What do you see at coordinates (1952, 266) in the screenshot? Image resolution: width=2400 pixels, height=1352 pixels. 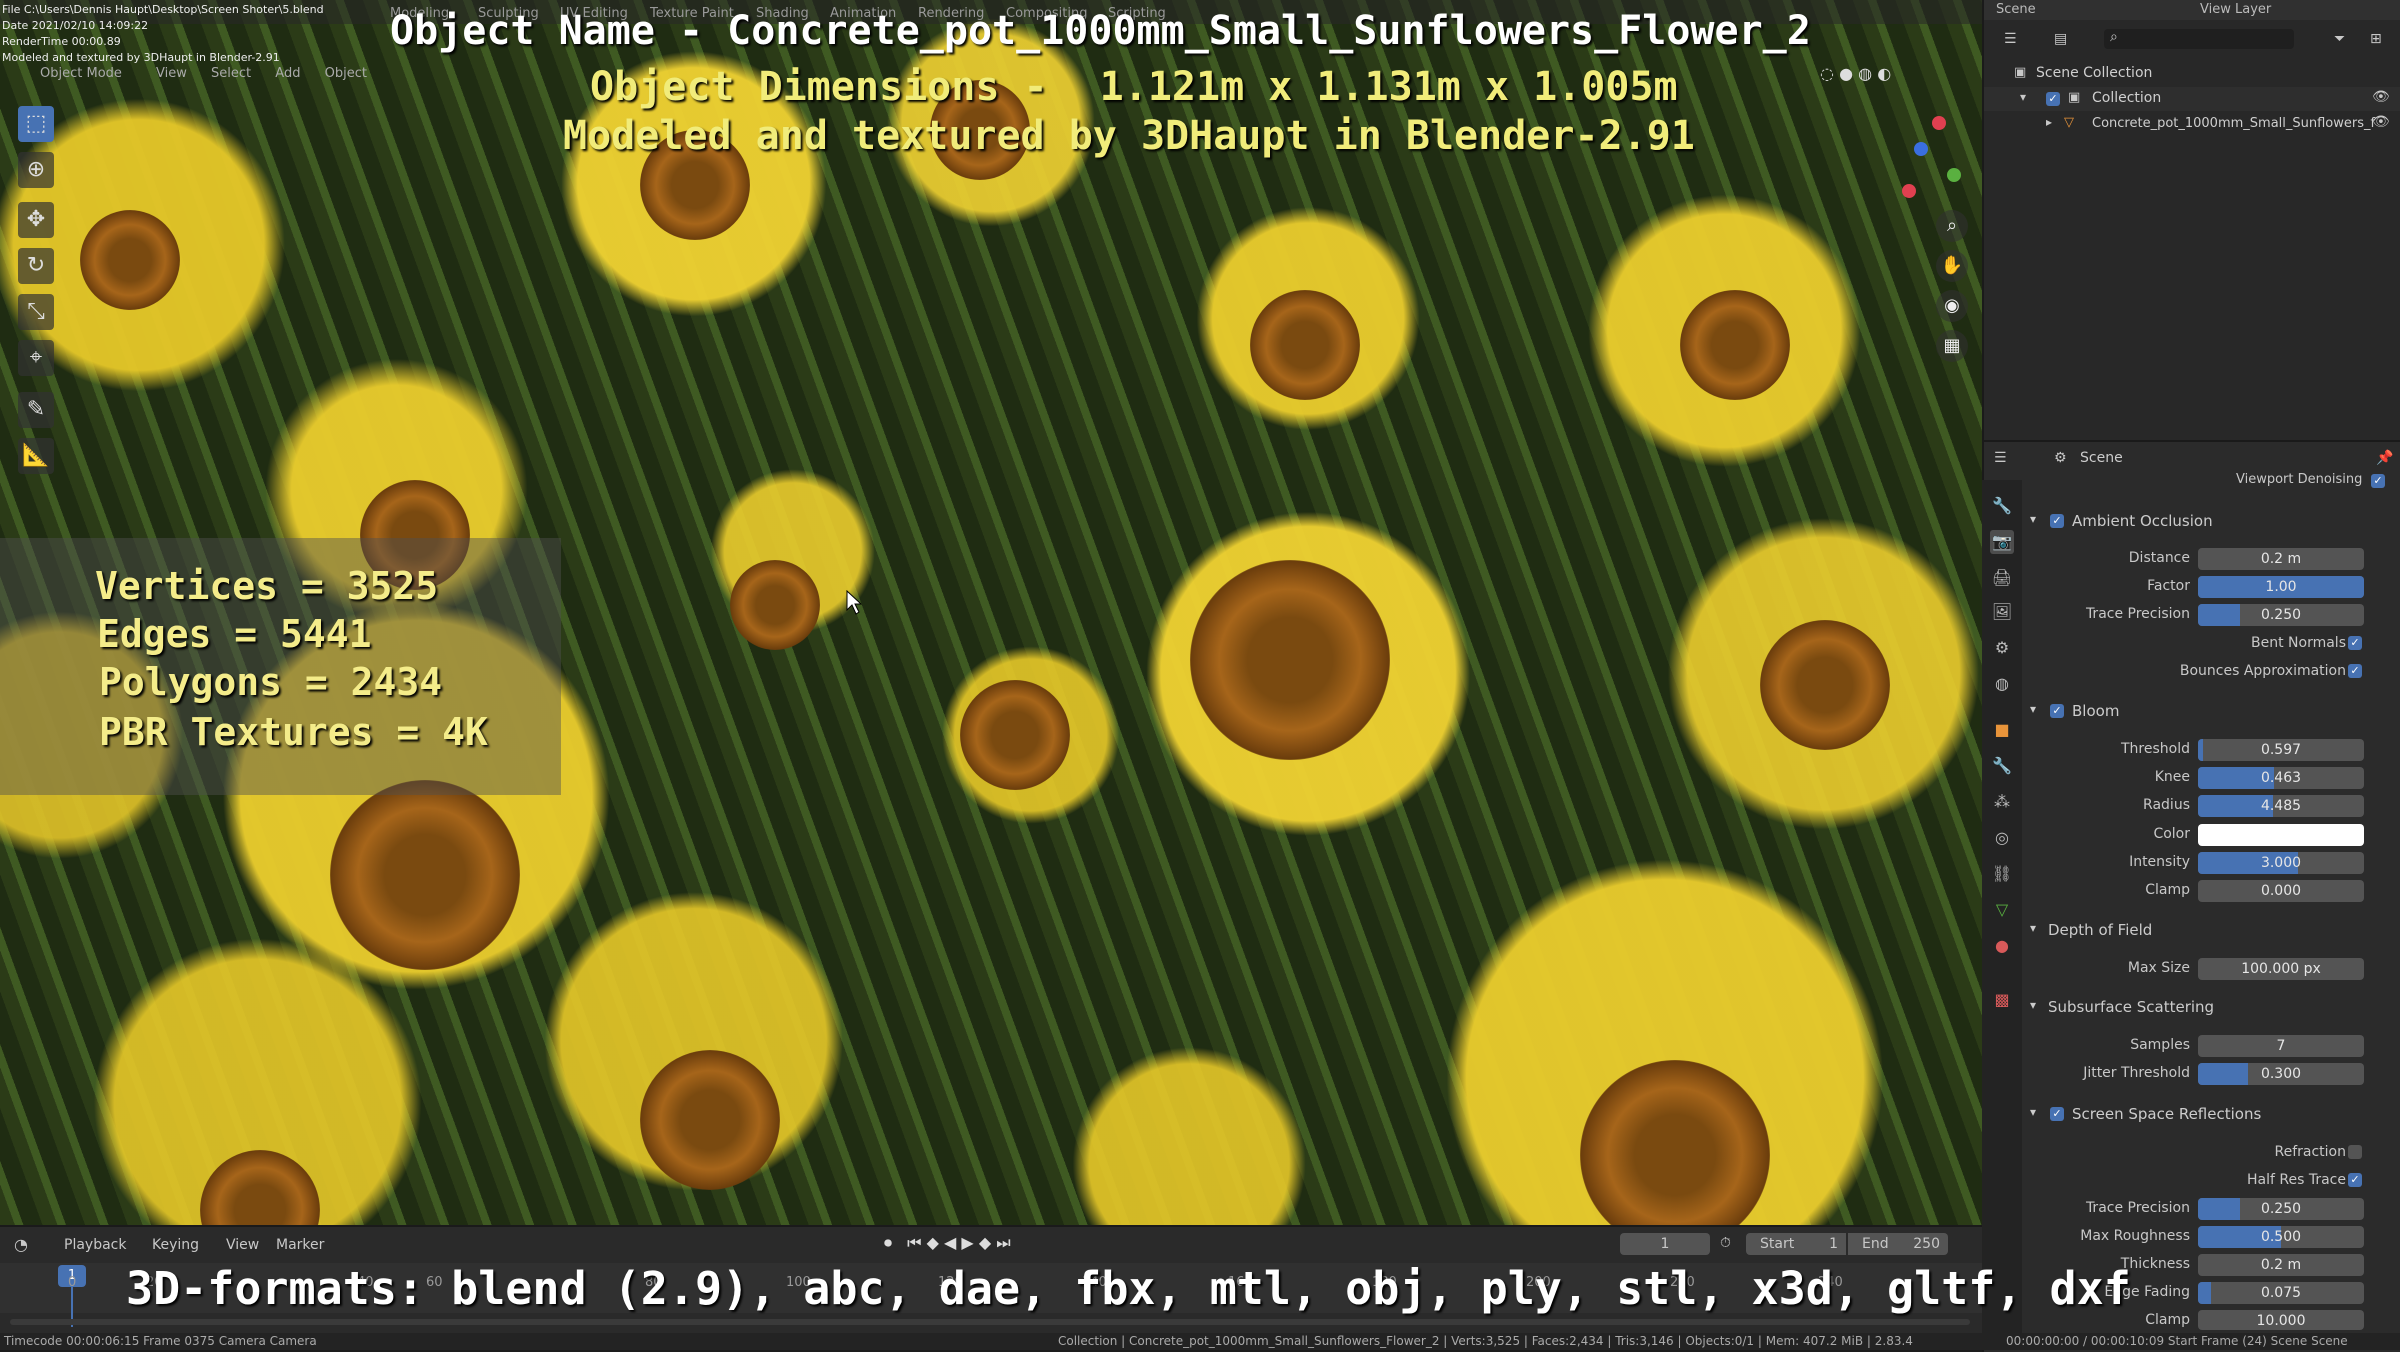 I see `pan-hand-icon: ✋` at bounding box center [1952, 266].